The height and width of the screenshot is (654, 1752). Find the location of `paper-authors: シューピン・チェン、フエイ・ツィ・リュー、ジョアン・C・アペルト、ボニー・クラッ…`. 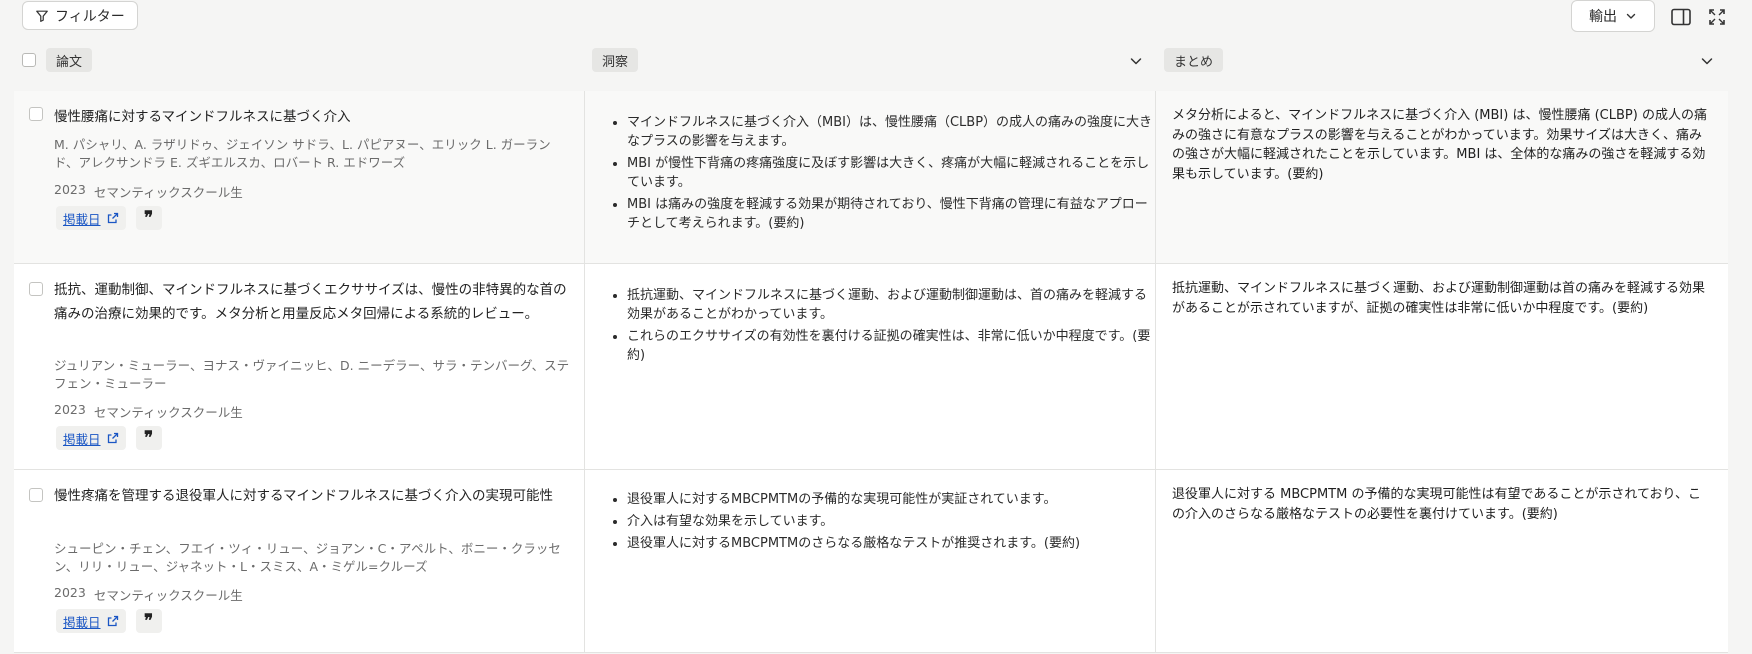

paper-authors: シューピン・チェン、フエイ・ツィ・リュー、ジョアン・C・アペルト、ボニー・クラッ… is located at coordinates (307, 557).